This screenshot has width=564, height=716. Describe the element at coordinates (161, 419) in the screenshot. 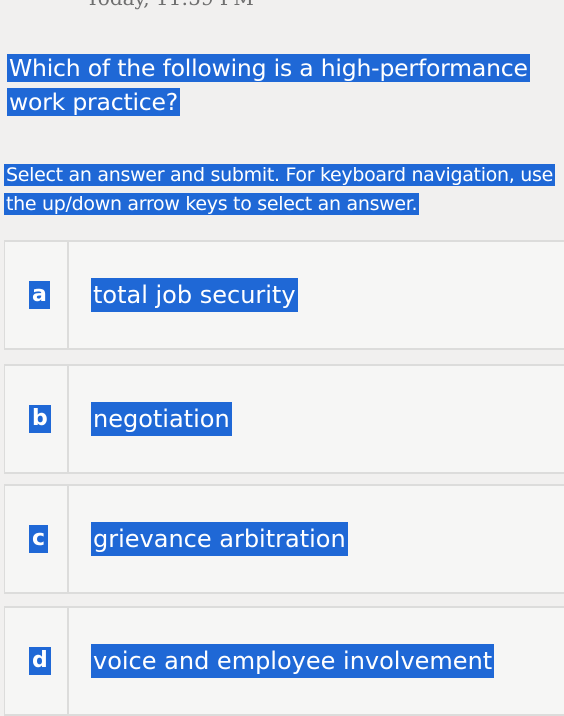

I see `option-label: negotiation` at that location.